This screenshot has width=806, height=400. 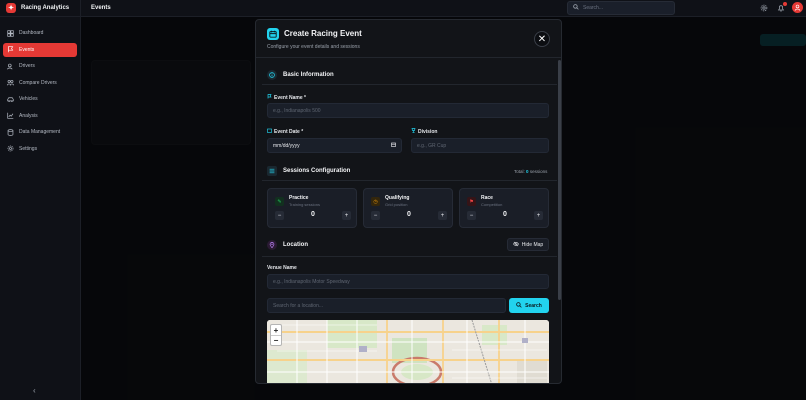 What do you see at coordinates (317, 171) in the screenshot?
I see `section-label: Sessions Configuration` at bounding box center [317, 171].